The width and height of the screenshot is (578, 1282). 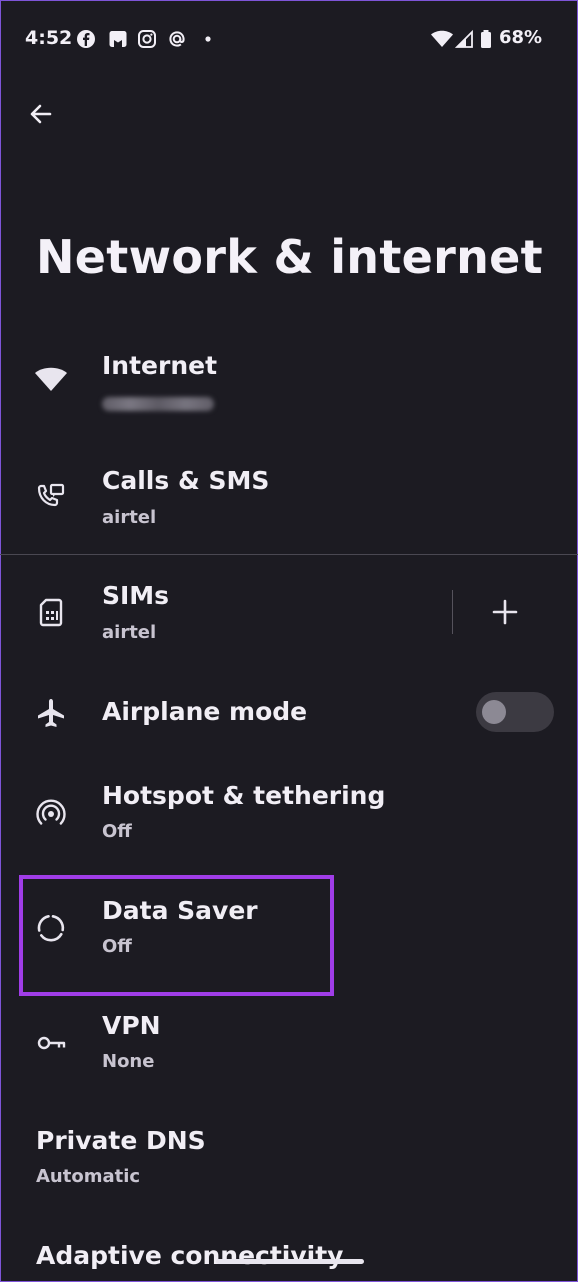 I want to click on setting-vpn: VPN None, so click(x=289, y=1047).